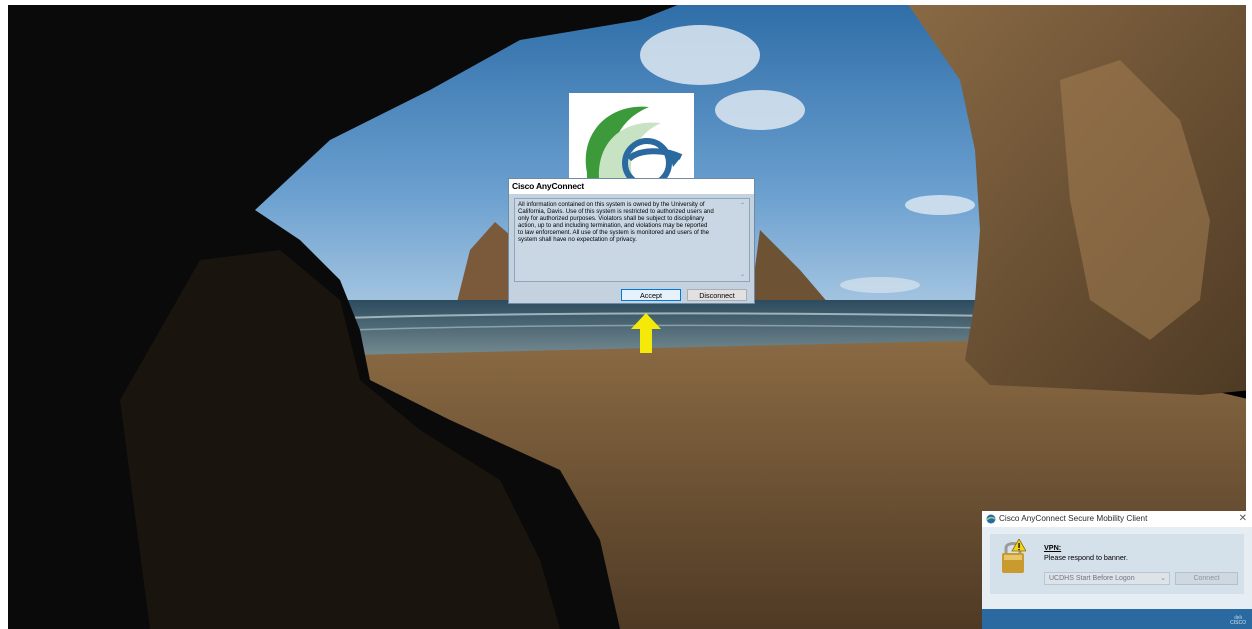 Image resolution: width=1252 pixels, height=629 pixels. Describe the element at coordinates (651, 295) in the screenshot. I see `accept-button: Accept` at that location.